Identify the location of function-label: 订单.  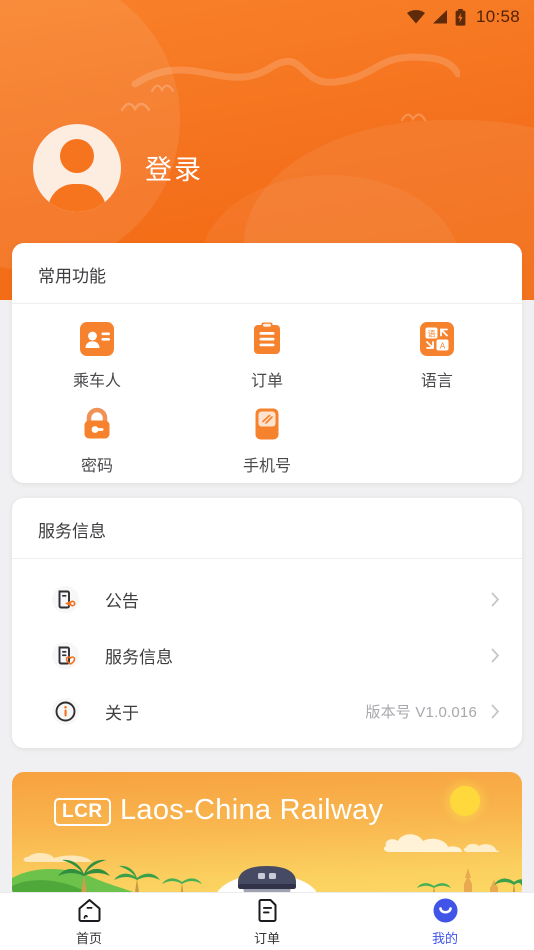
(266, 381).